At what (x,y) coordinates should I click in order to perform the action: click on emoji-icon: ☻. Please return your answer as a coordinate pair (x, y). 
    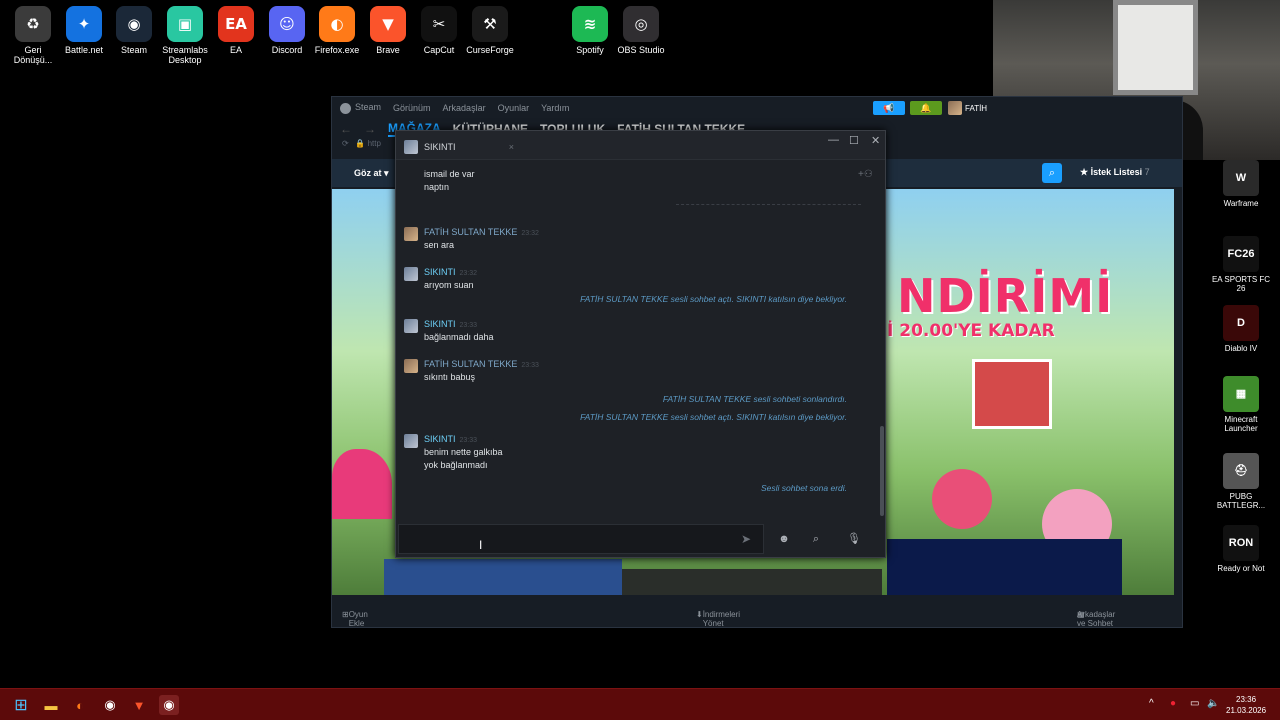
    Looking at the image, I should click on (784, 539).